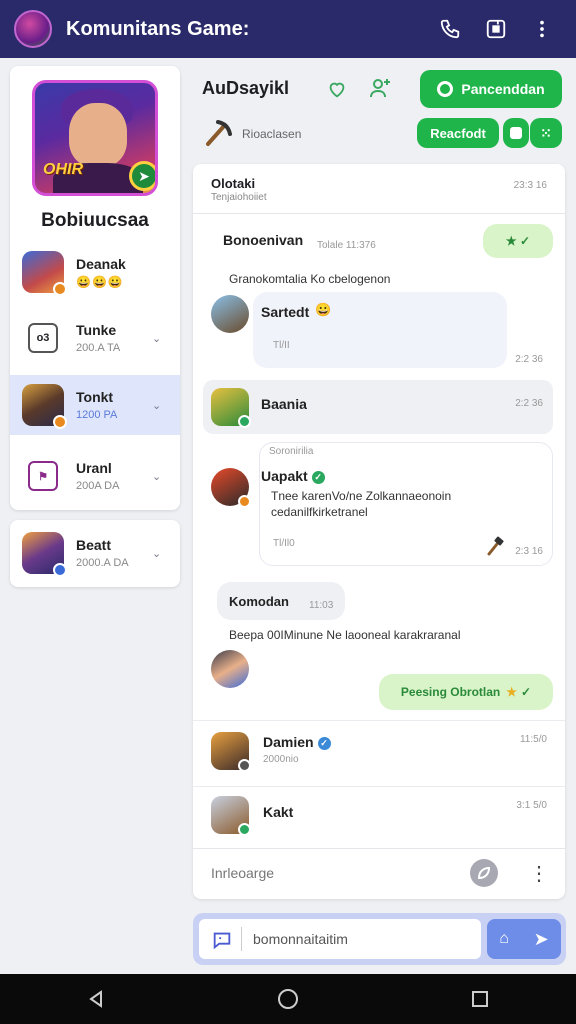 Image resolution: width=576 pixels, height=1024 pixels. What do you see at coordinates (98, 135) in the screenshot?
I see `hero-face-shape` at bounding box center [98, 135].